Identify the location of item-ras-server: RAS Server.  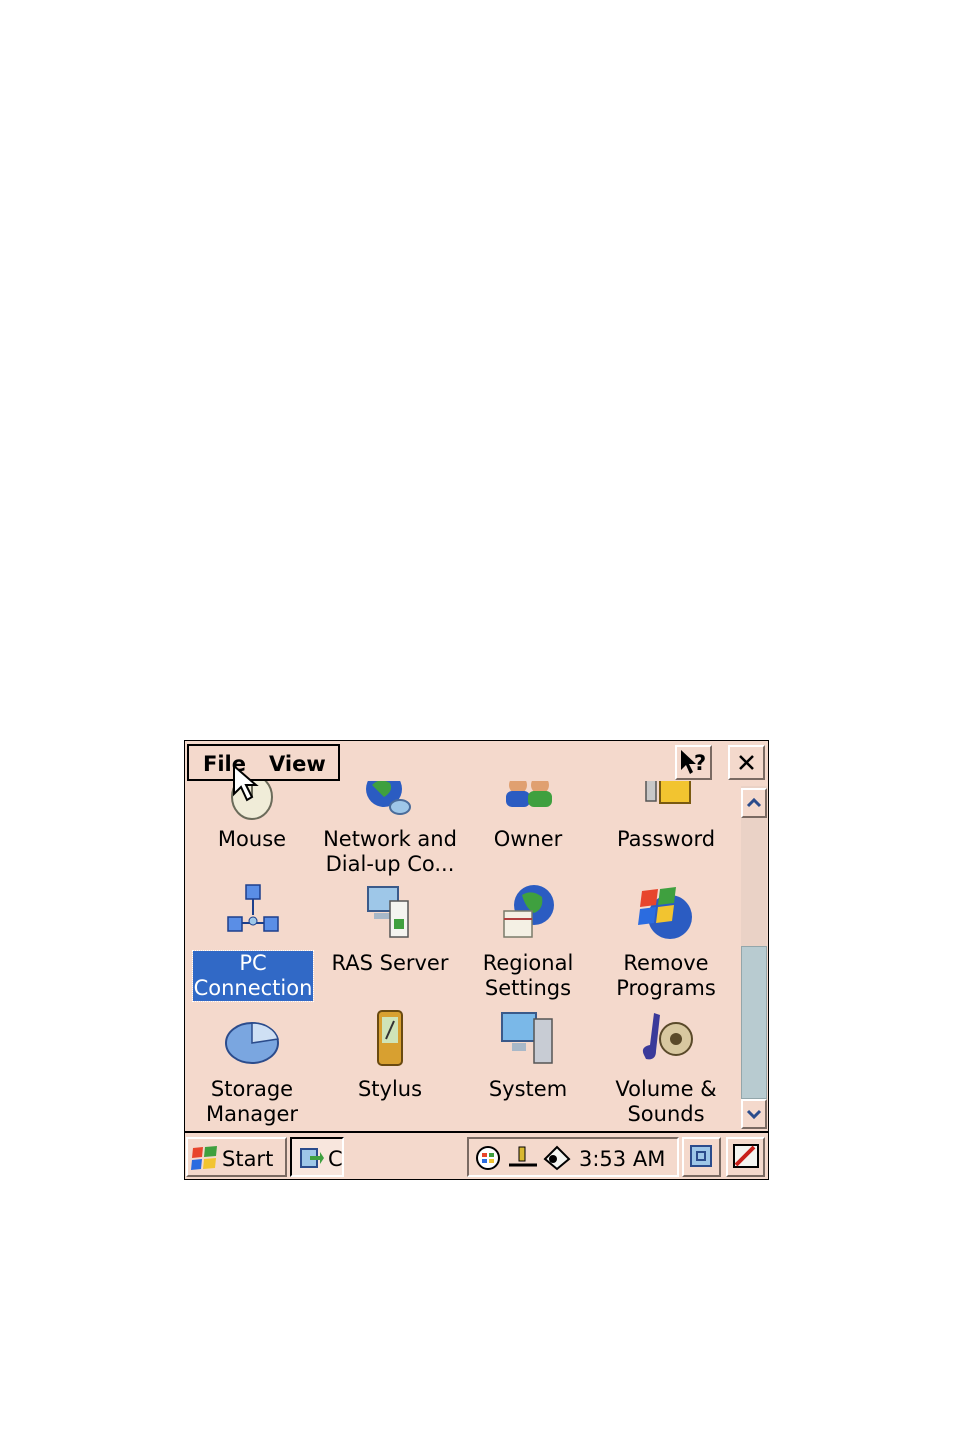
(390, 943).